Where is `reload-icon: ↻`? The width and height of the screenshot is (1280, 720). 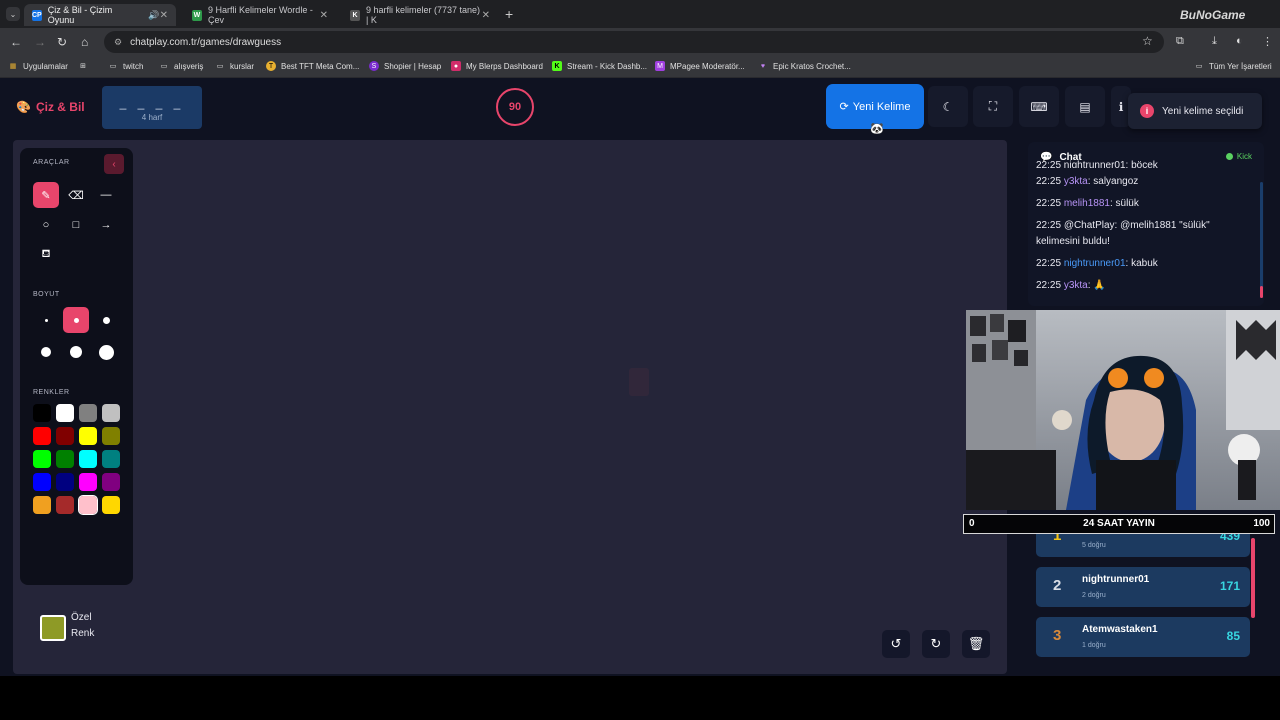
reload-icon: ↻ is located at coordinates (62, 42).